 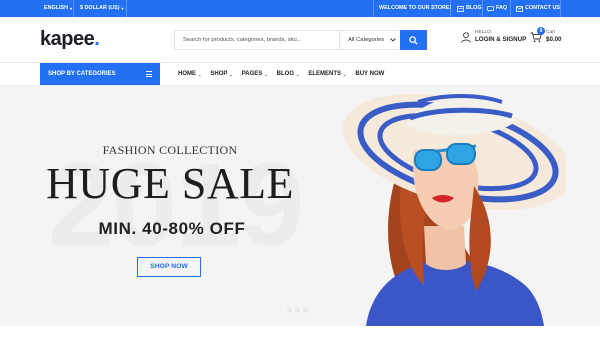 I want to click on site-logo: kapee., so click(x=70, y=39).